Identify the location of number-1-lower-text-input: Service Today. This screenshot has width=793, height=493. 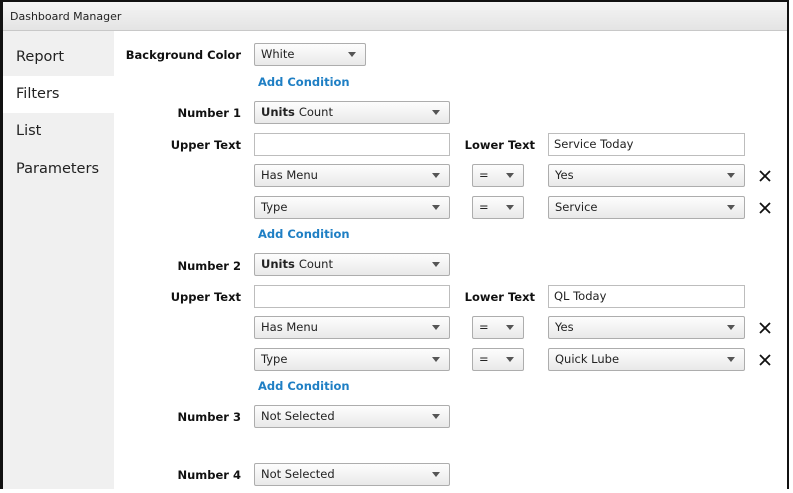
(646, 144).